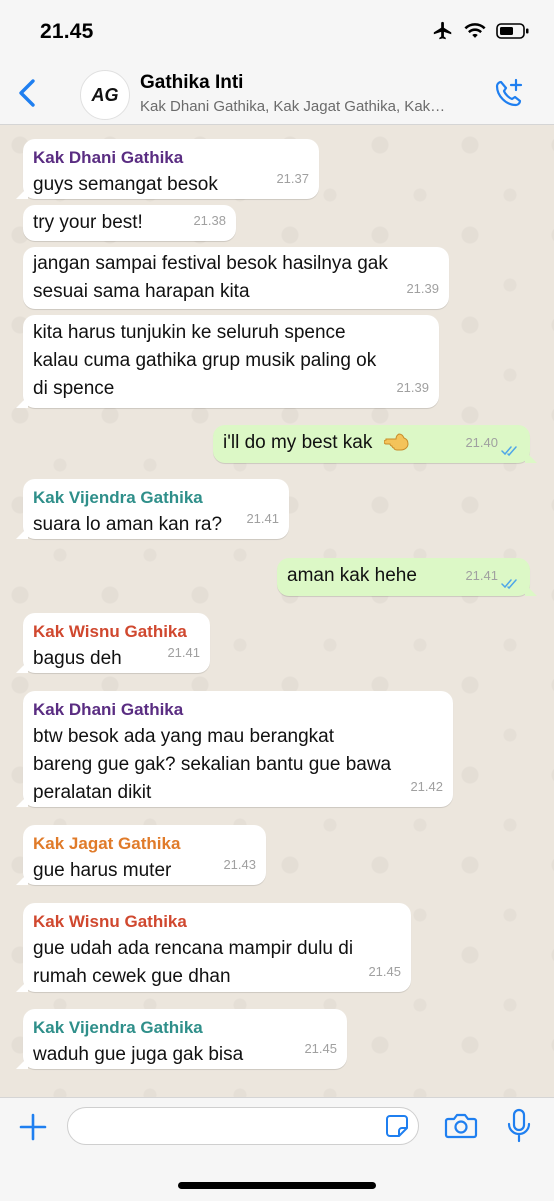 This screenshot has height=1201, width=554. I want to click on sticker-icon, so click(397, 1126).